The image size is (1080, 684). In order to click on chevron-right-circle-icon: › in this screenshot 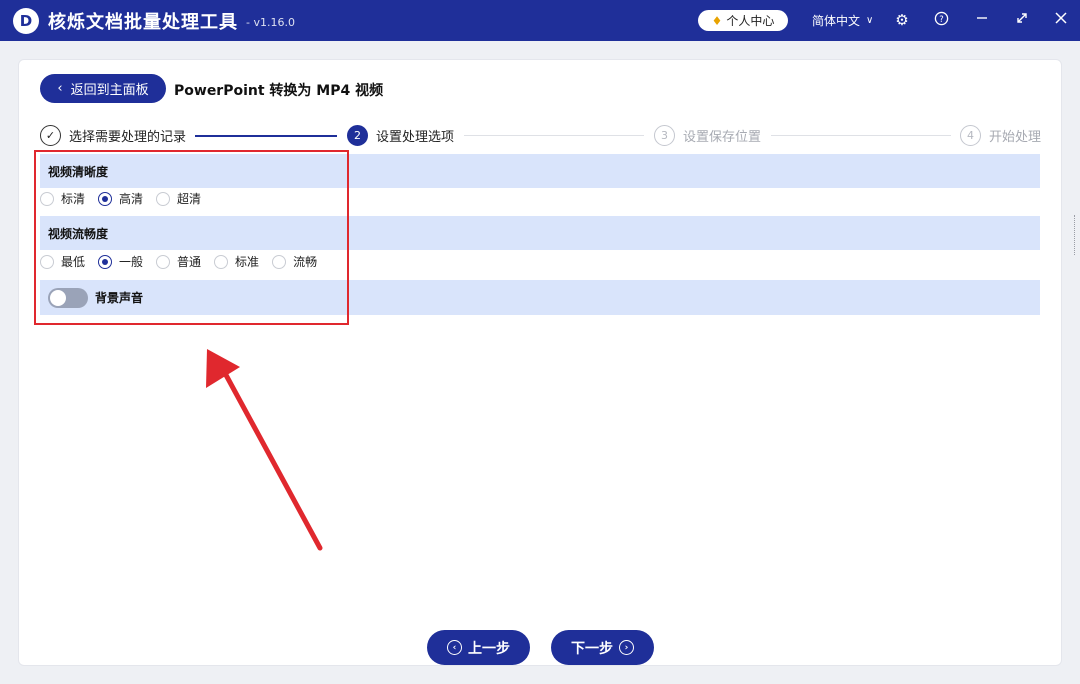, I will do `click(626, 647)`.